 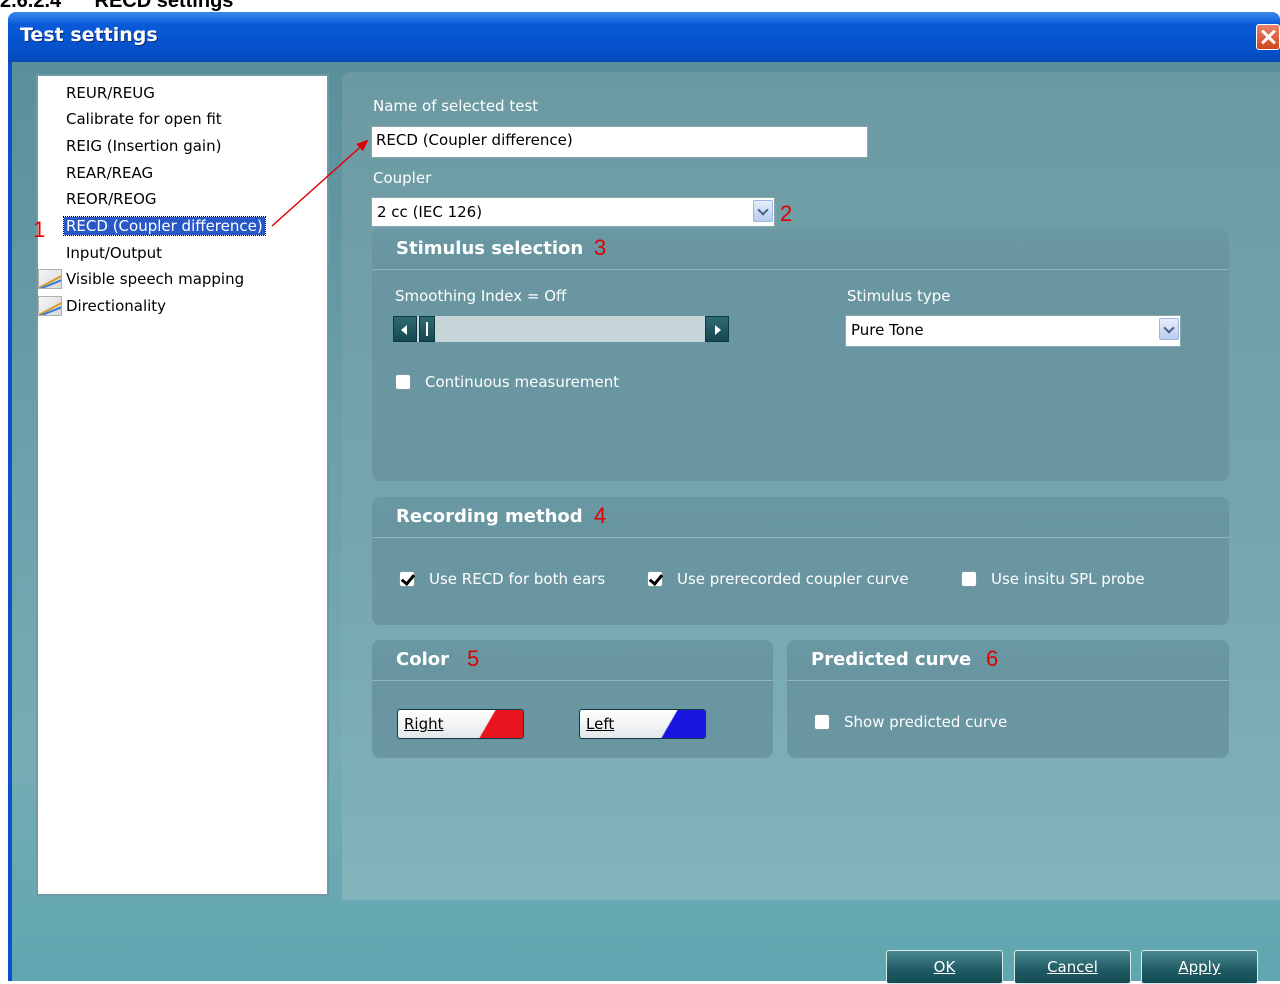 What do you see at coordinates (144, 119) in the screenshot?
I see `tree-item-calibrate-open-fit: Calibrate for open fit` at bounding box center [144, 119].